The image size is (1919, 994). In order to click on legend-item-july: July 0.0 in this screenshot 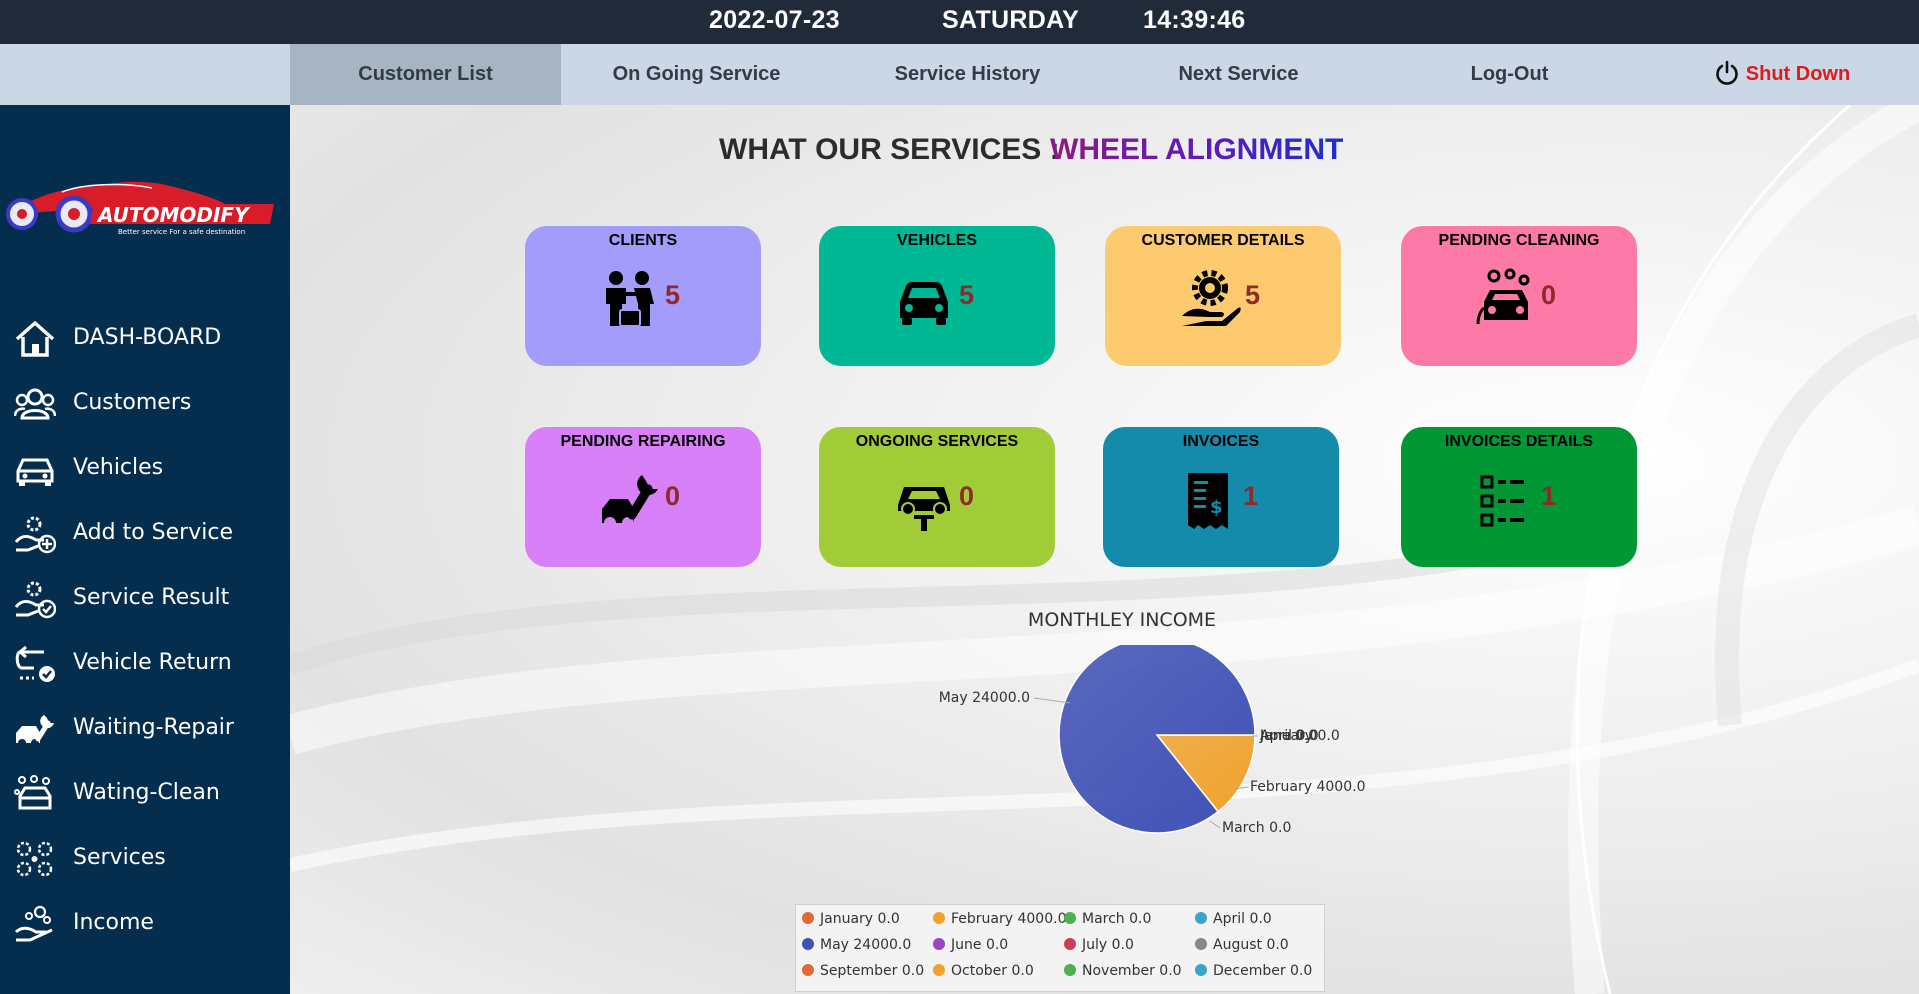, I will do `click(1099, 945)`.